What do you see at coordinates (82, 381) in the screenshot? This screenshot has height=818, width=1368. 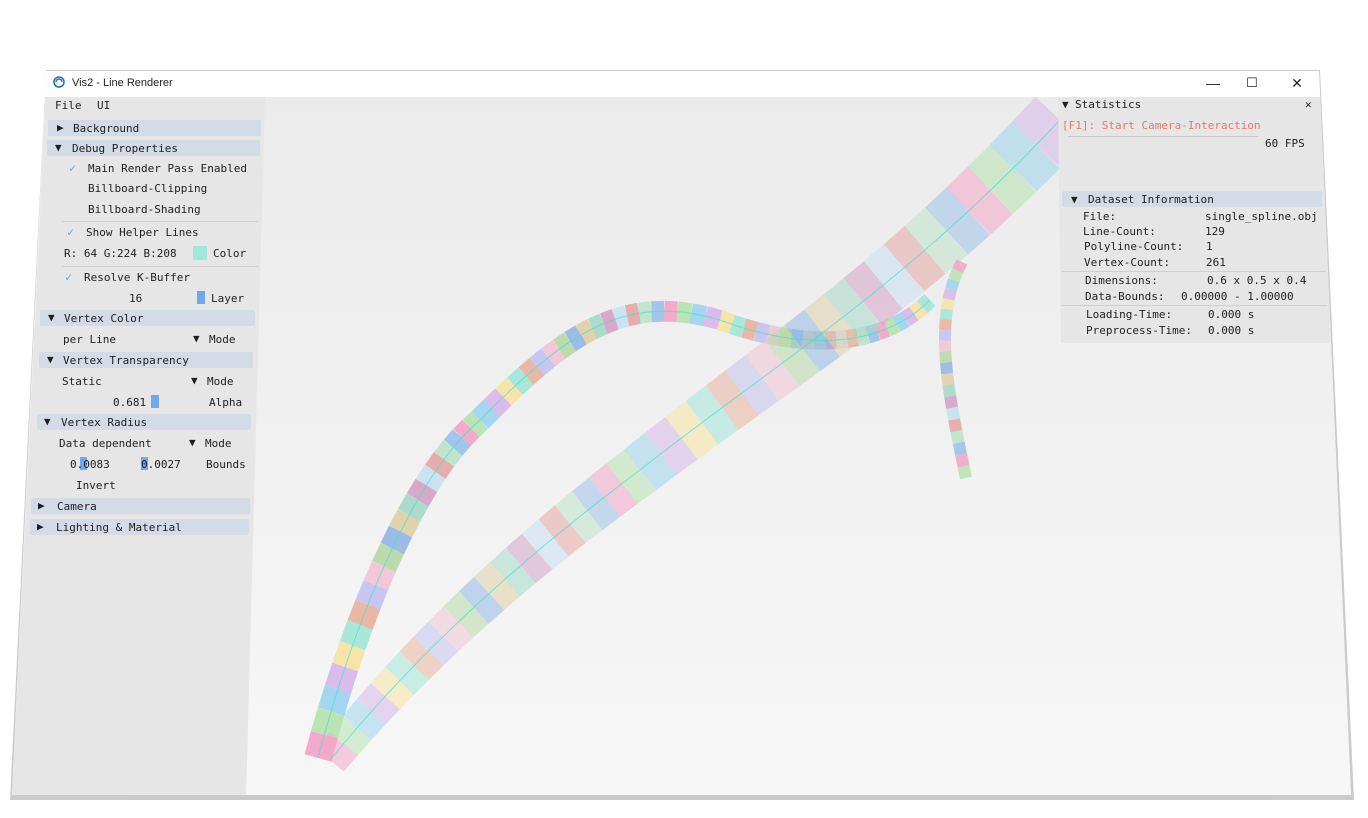 I see `vertex-transparency-mode-value: Static` at bounding box center [82, 381].